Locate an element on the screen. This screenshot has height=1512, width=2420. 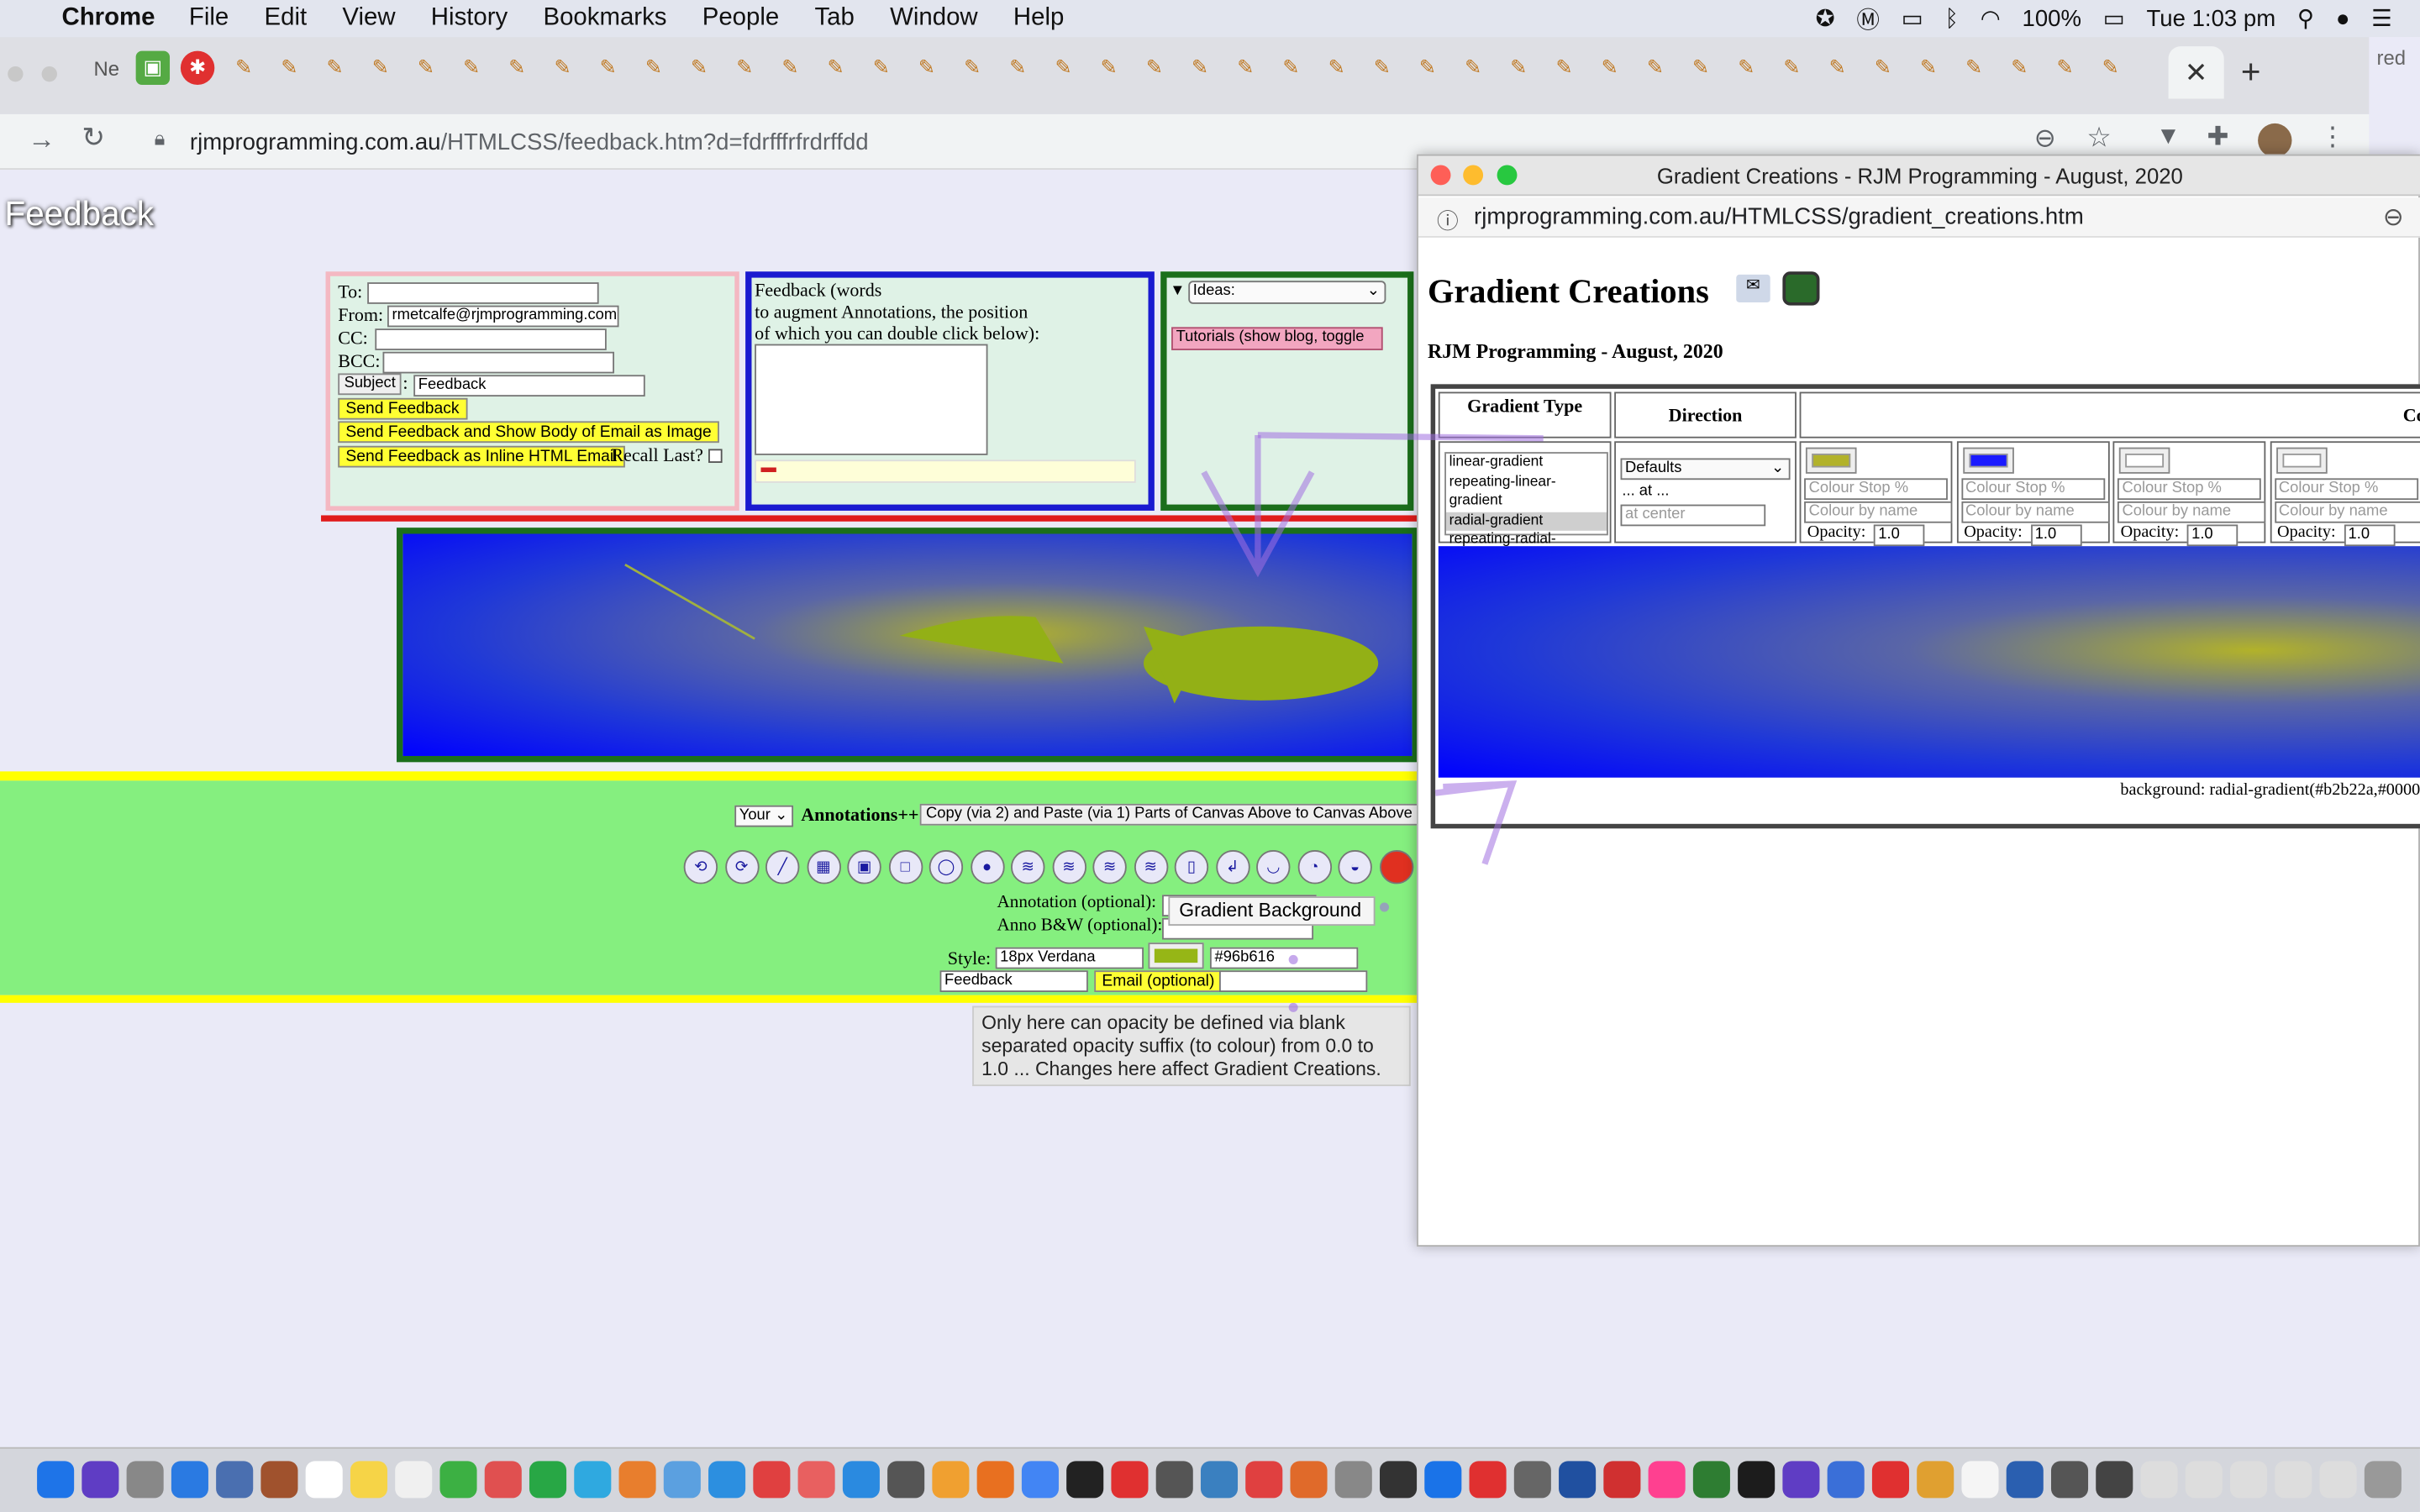
annotation-tool-icon: ● is located at coordinates (987, 867).